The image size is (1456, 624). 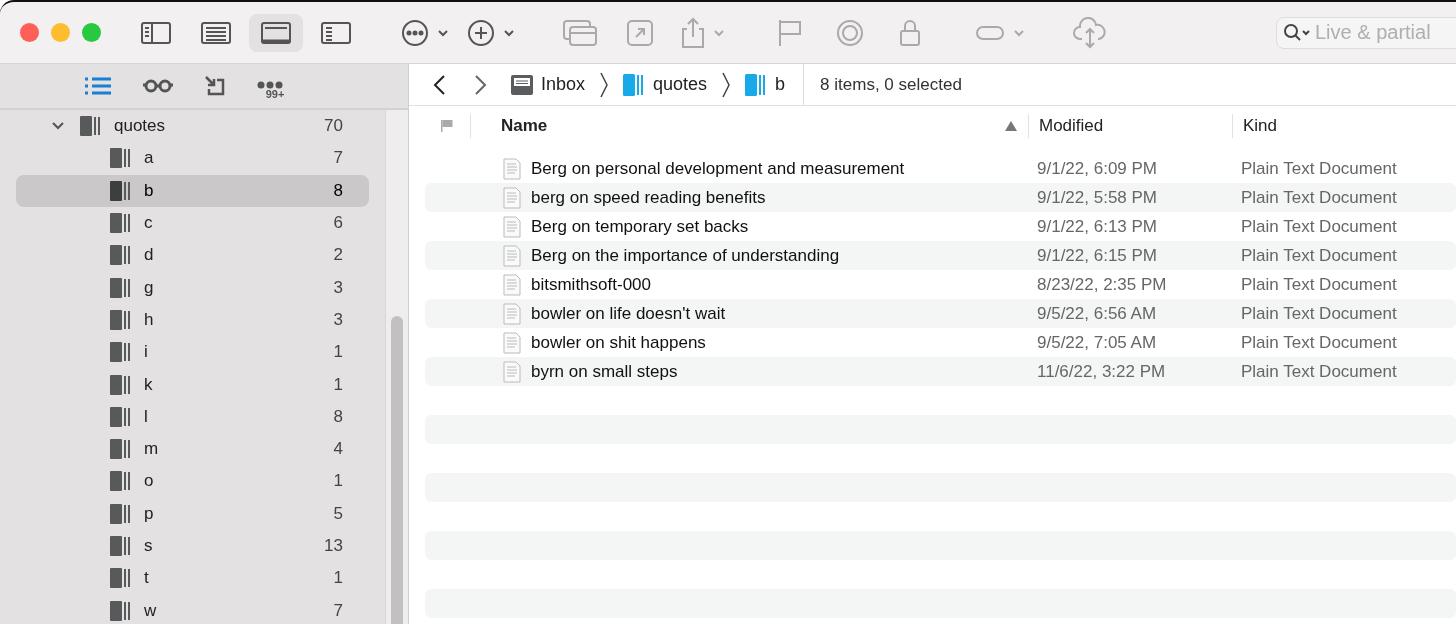 What do you see at coordinates (192, 255) in the screenshot?
I see `sidebar-item: d 2` at bounding box center [192, 255].